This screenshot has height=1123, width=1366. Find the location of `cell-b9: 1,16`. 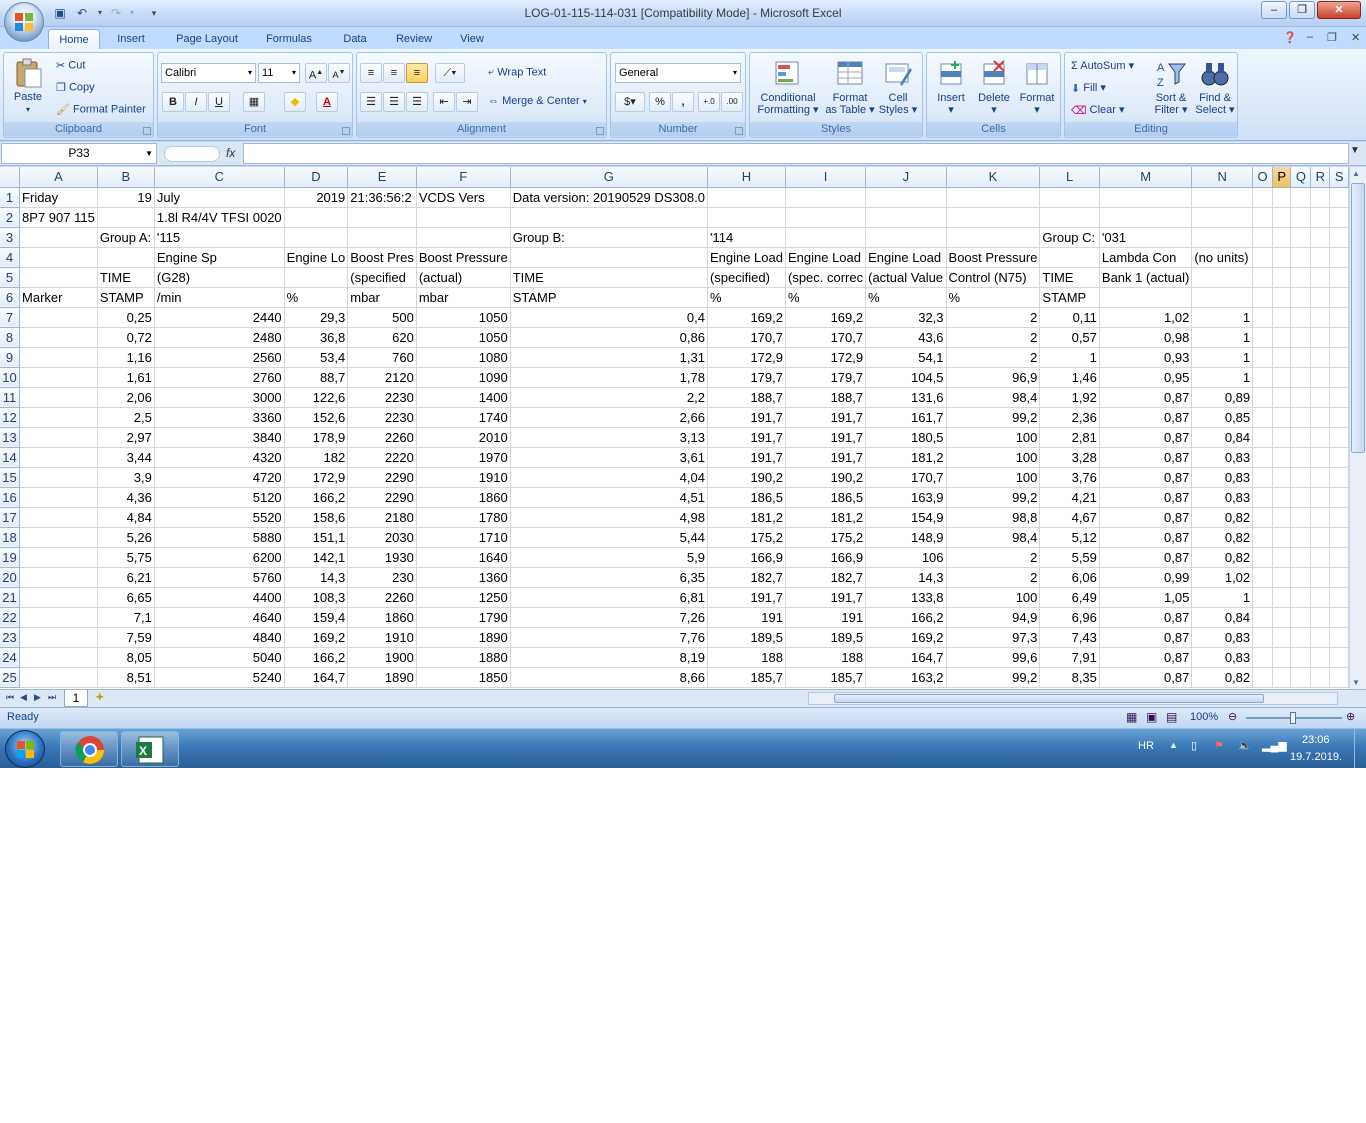

cell-b9: 1,16 is located at coordinates (126, 357).